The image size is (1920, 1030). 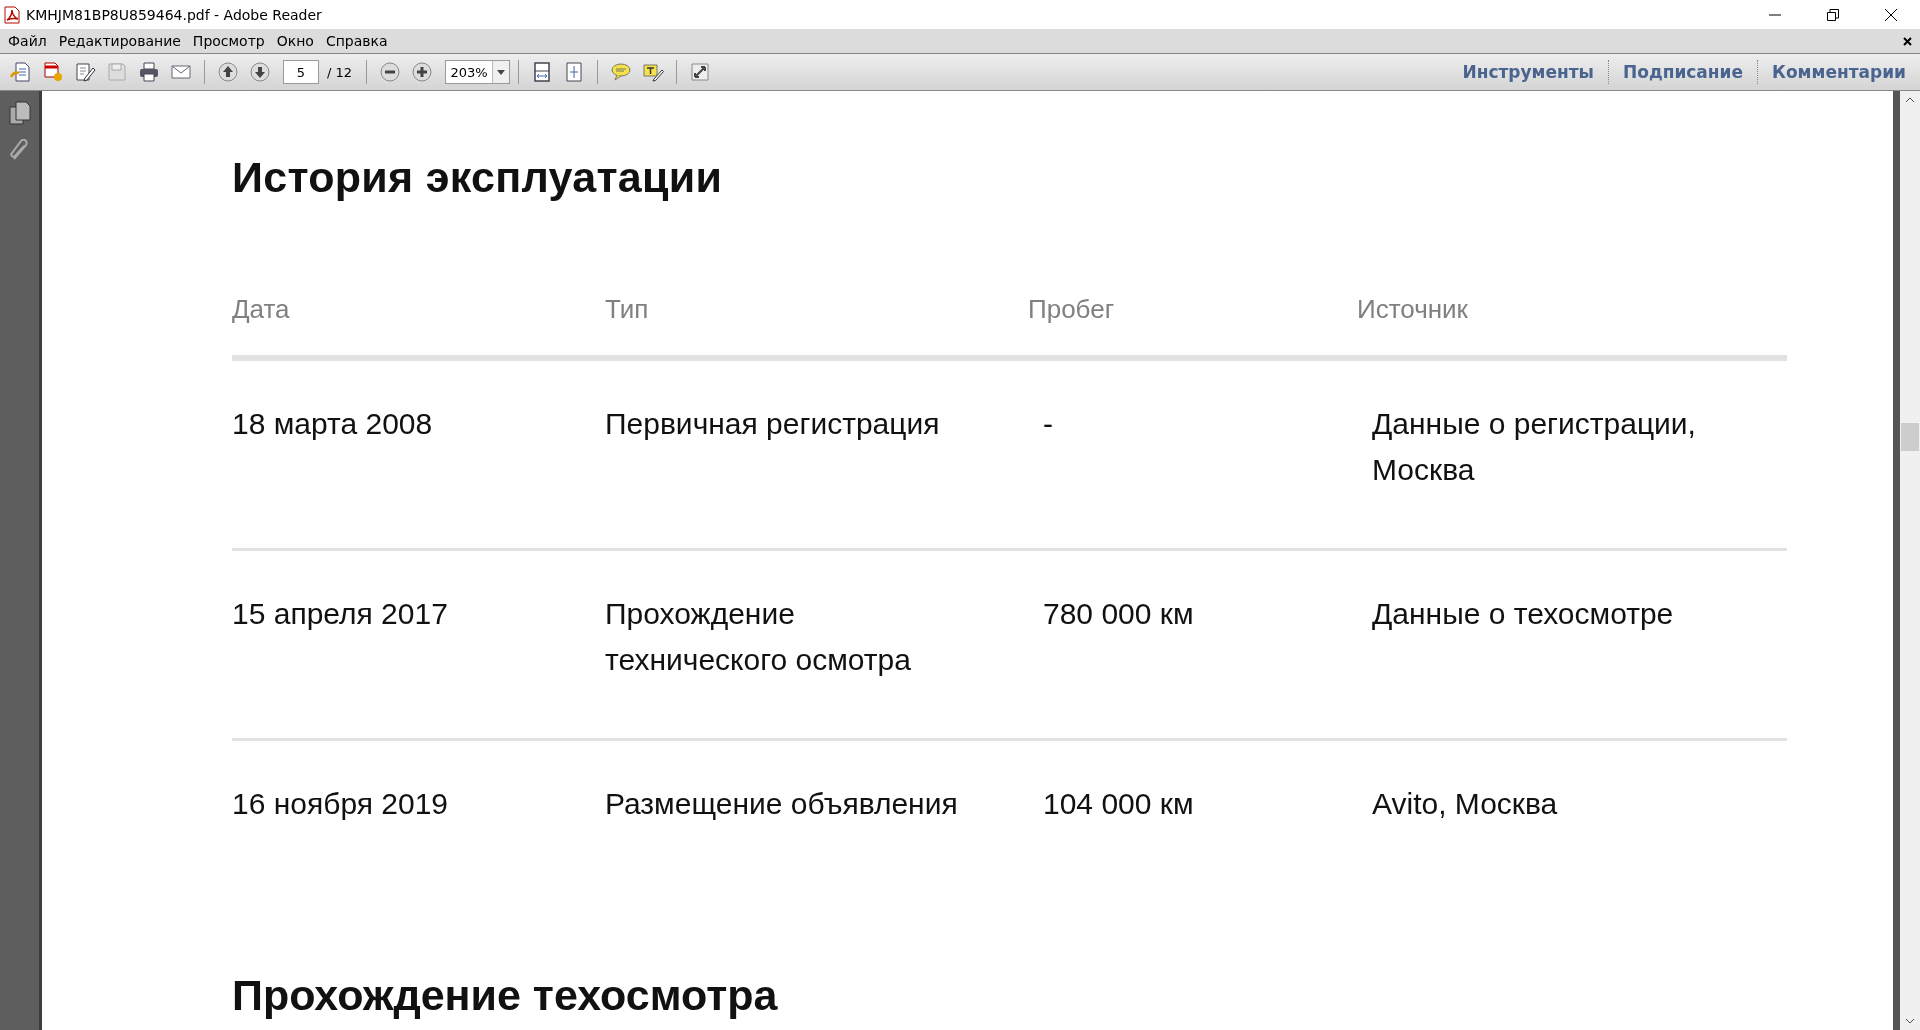 What do you see at coordinates (261, 309) in the screenshot?
I see `column-header: Дата` at bounding box center [261, 309].